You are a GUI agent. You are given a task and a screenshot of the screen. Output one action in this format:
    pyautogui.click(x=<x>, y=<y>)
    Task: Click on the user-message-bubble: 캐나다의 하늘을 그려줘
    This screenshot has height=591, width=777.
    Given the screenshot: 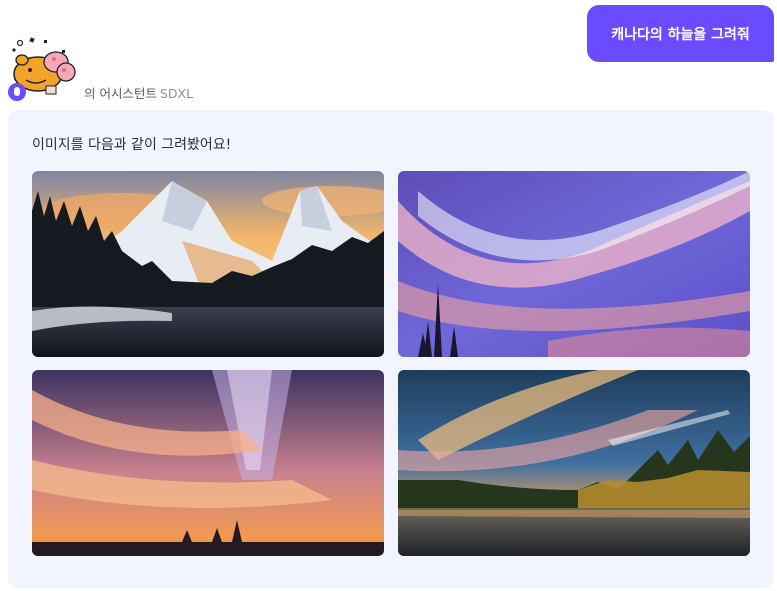 What is the action you would take?
    pyautogui.click(x=680, y=33)
    